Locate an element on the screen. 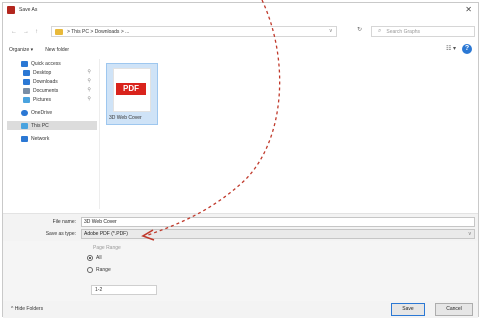  sidebar-item-downloads: Downloads ⚲ is located at coordinates (52, 81).